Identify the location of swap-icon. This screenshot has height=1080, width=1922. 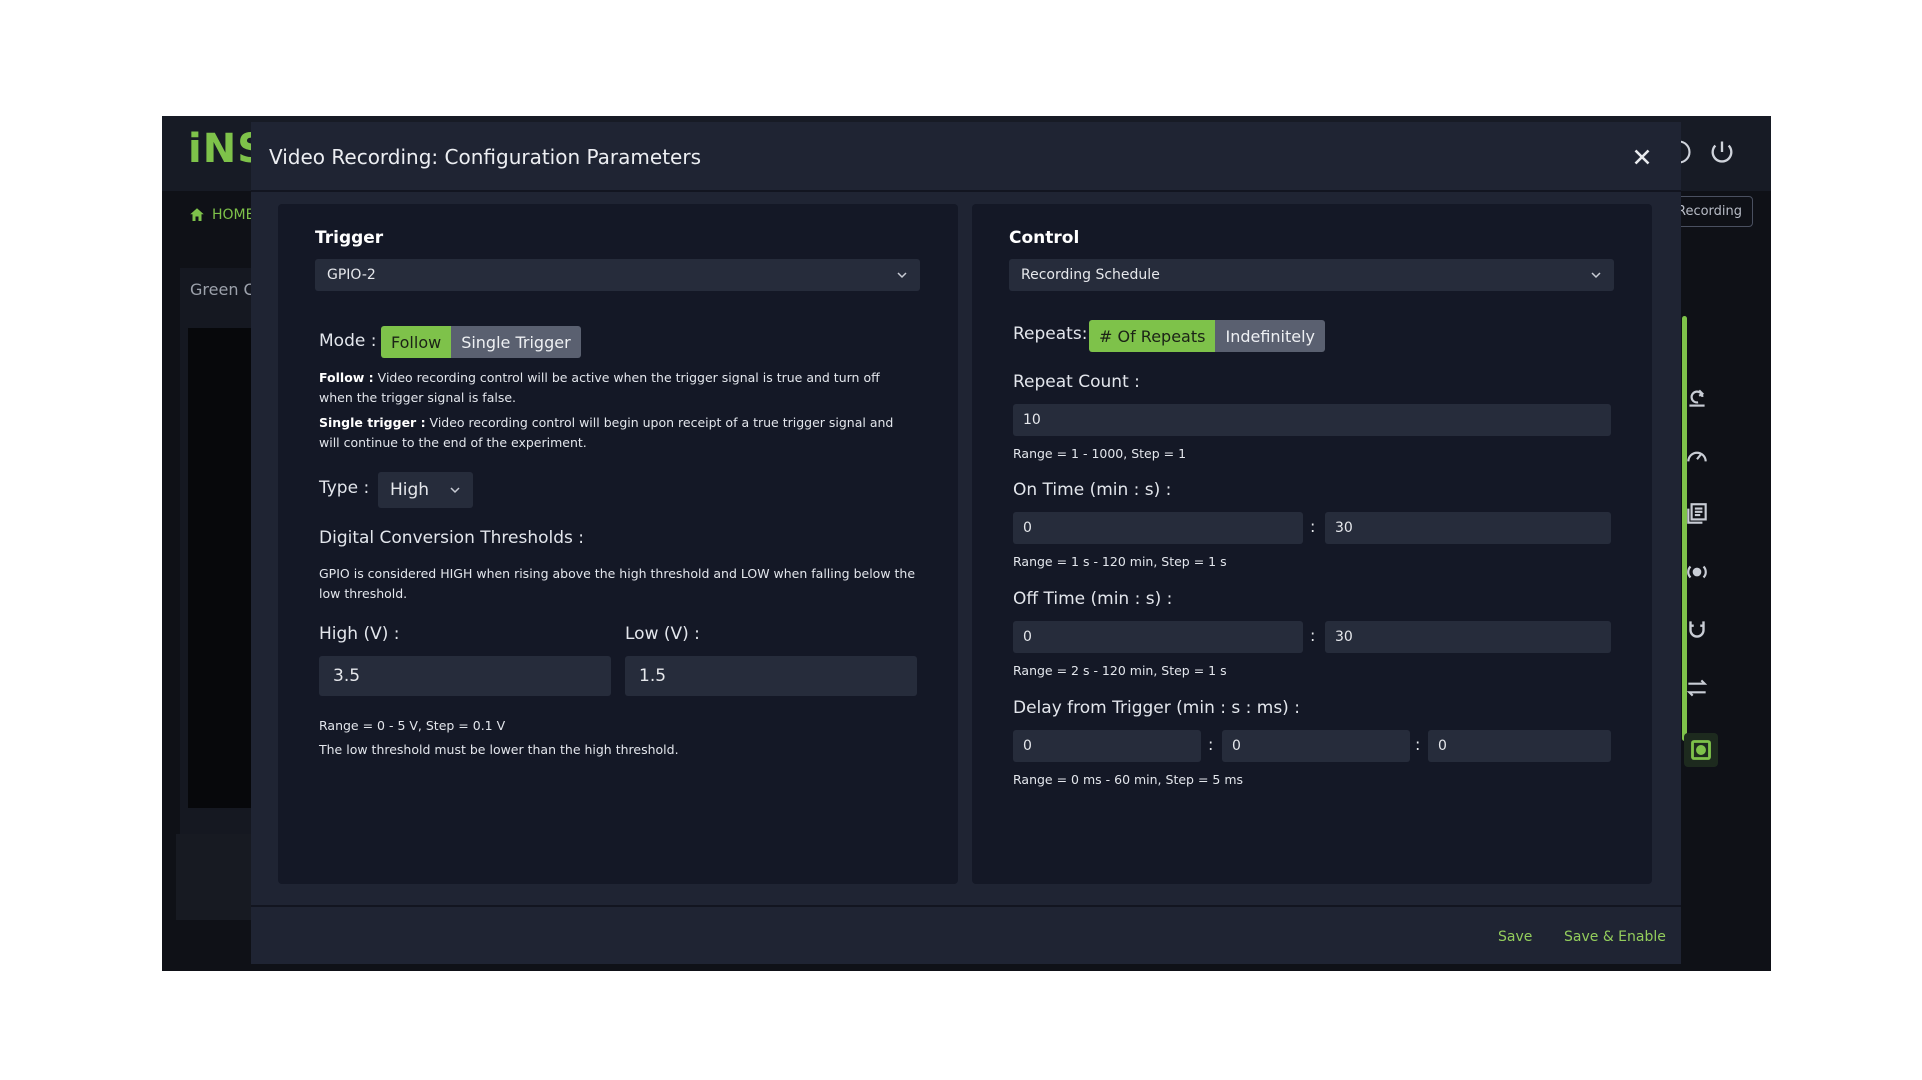
(1701, 692).